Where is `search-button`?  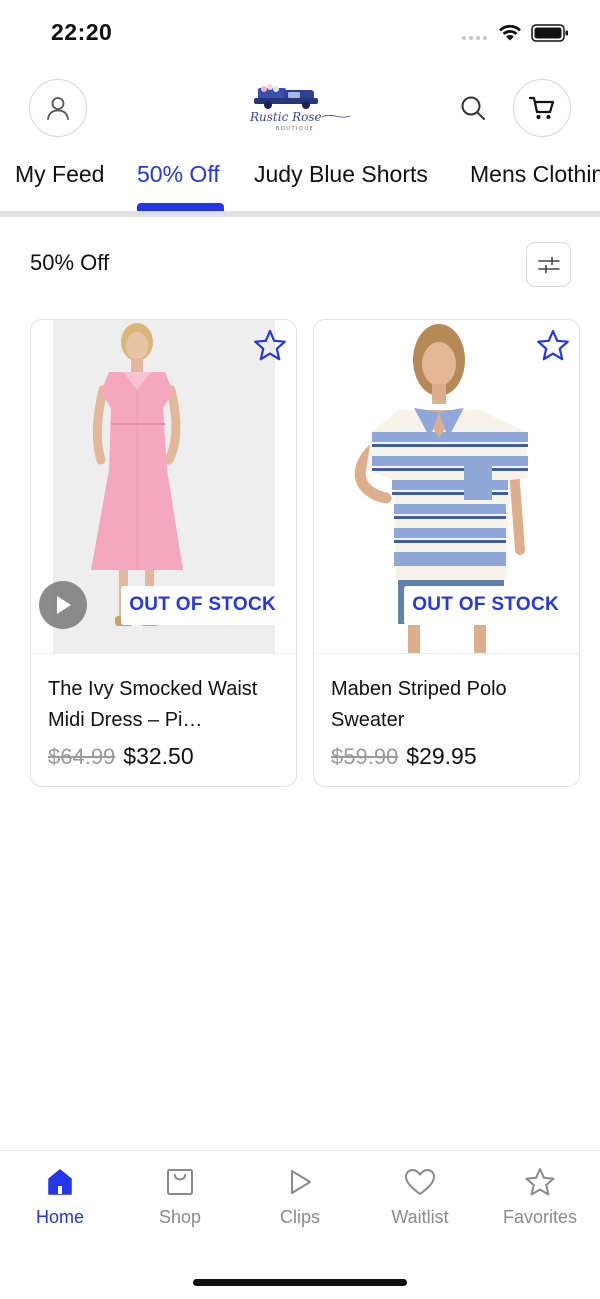 search-button is located at coordinates (473, 108).